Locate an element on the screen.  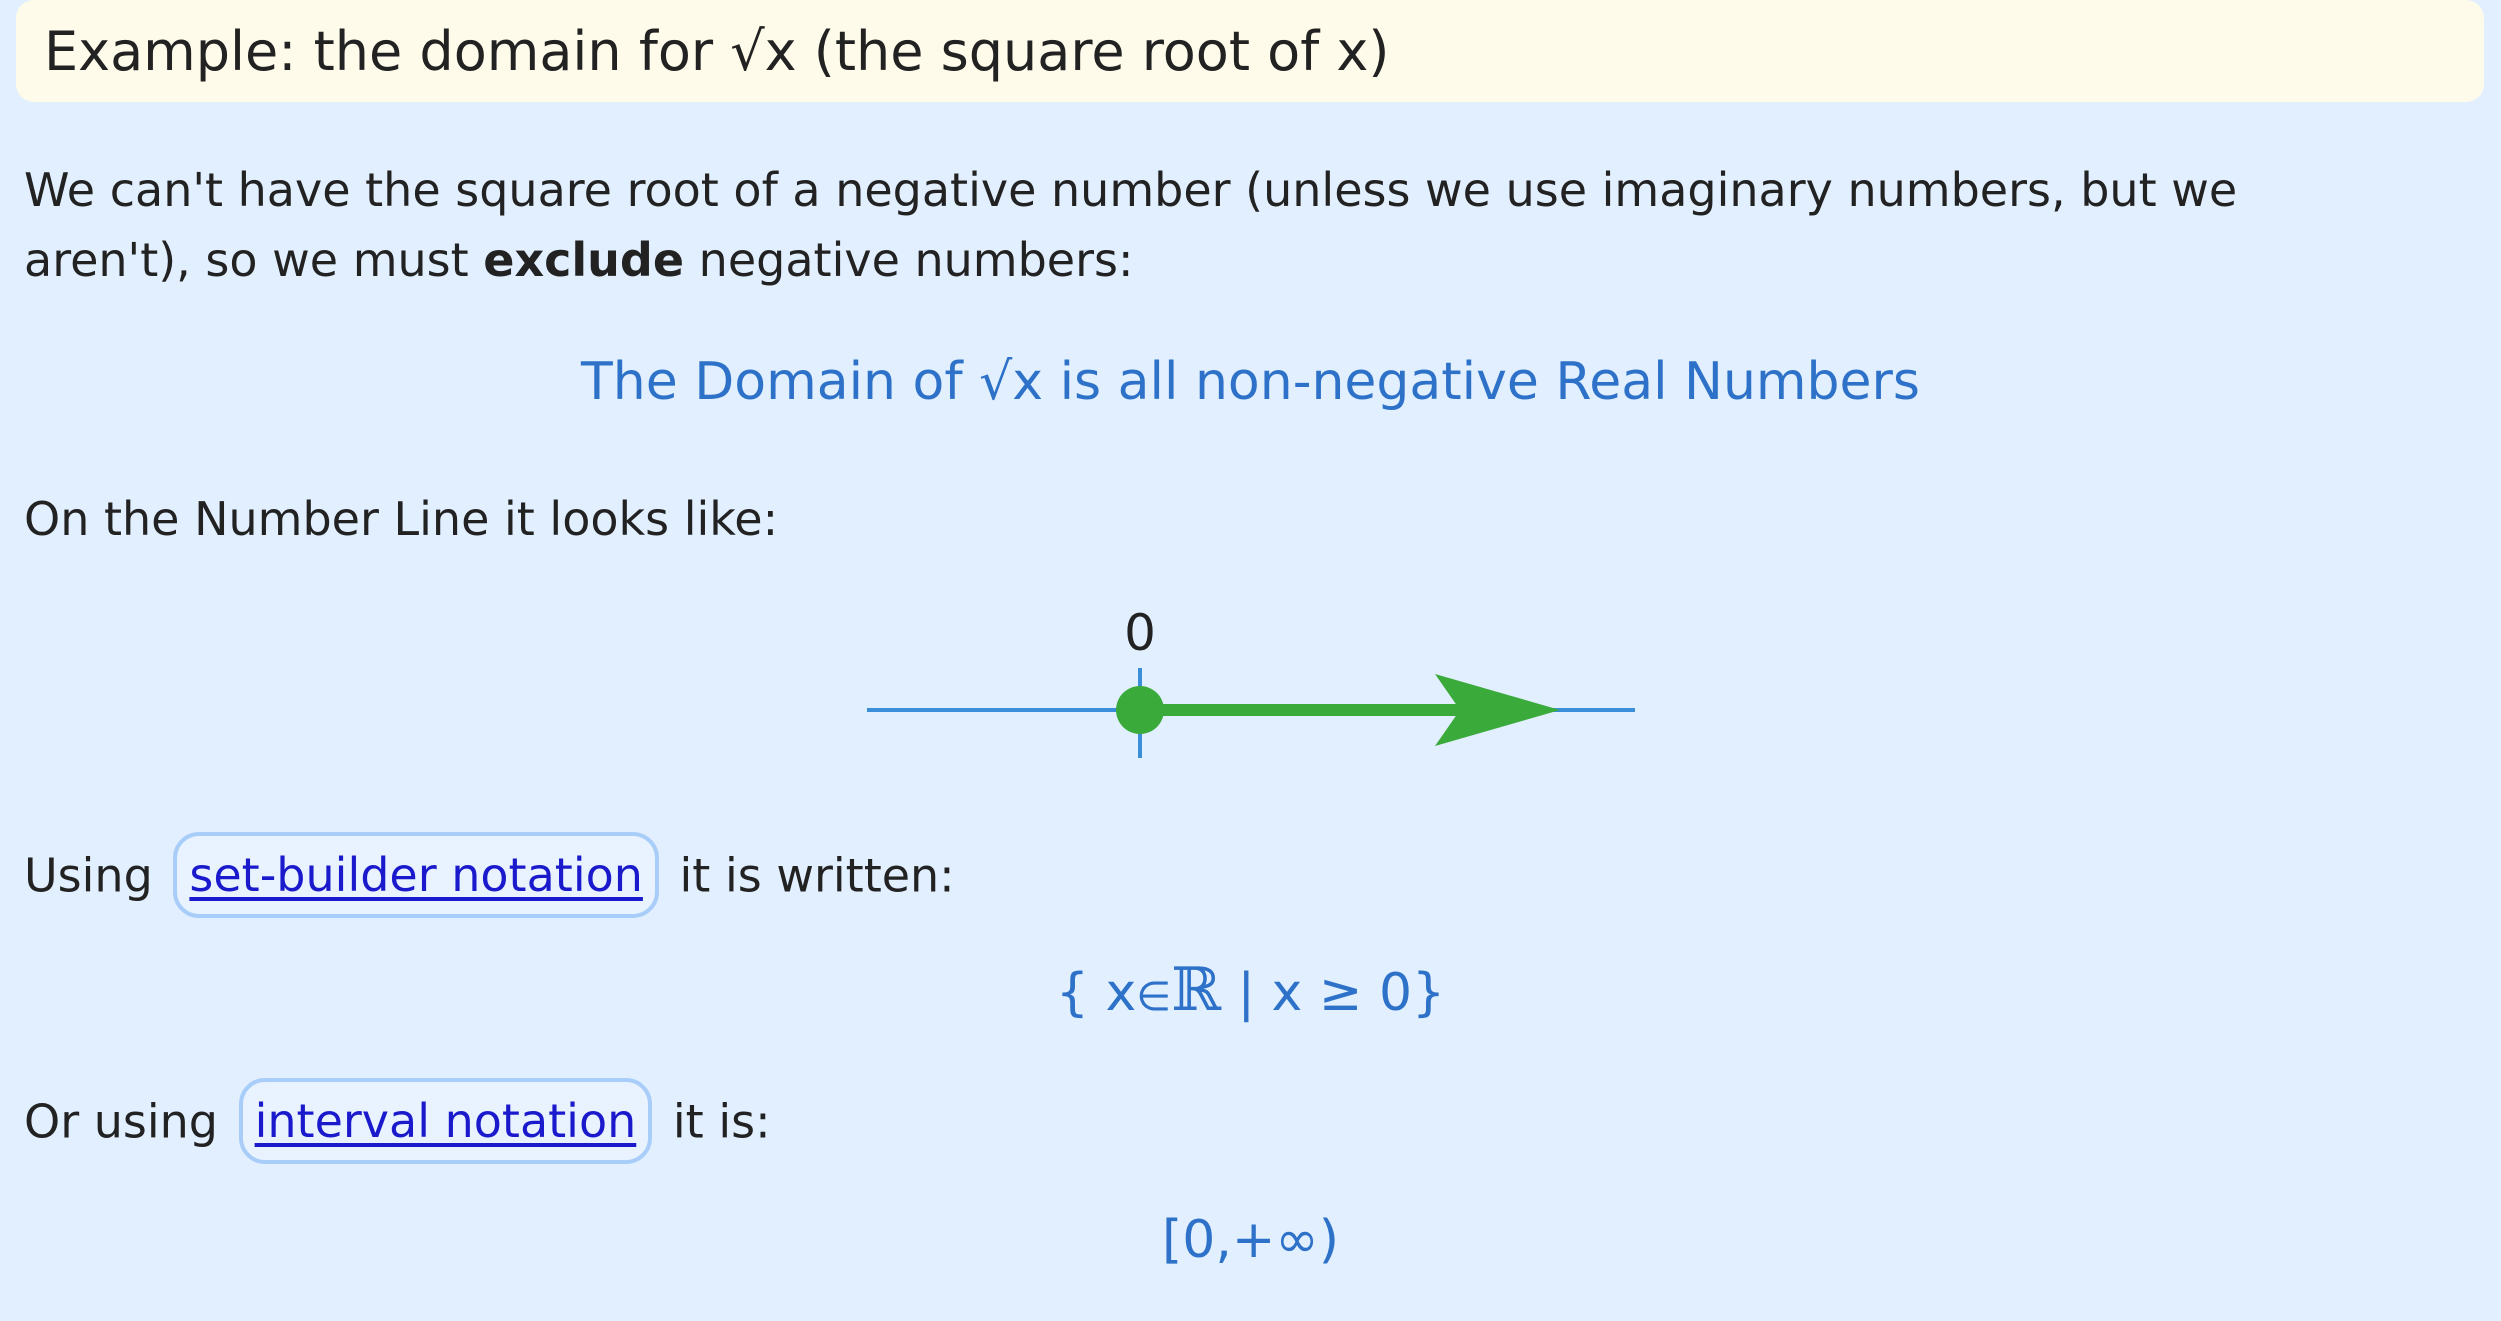
set-builder-link-box: set-builder notation is located at coordinates (416, 875).